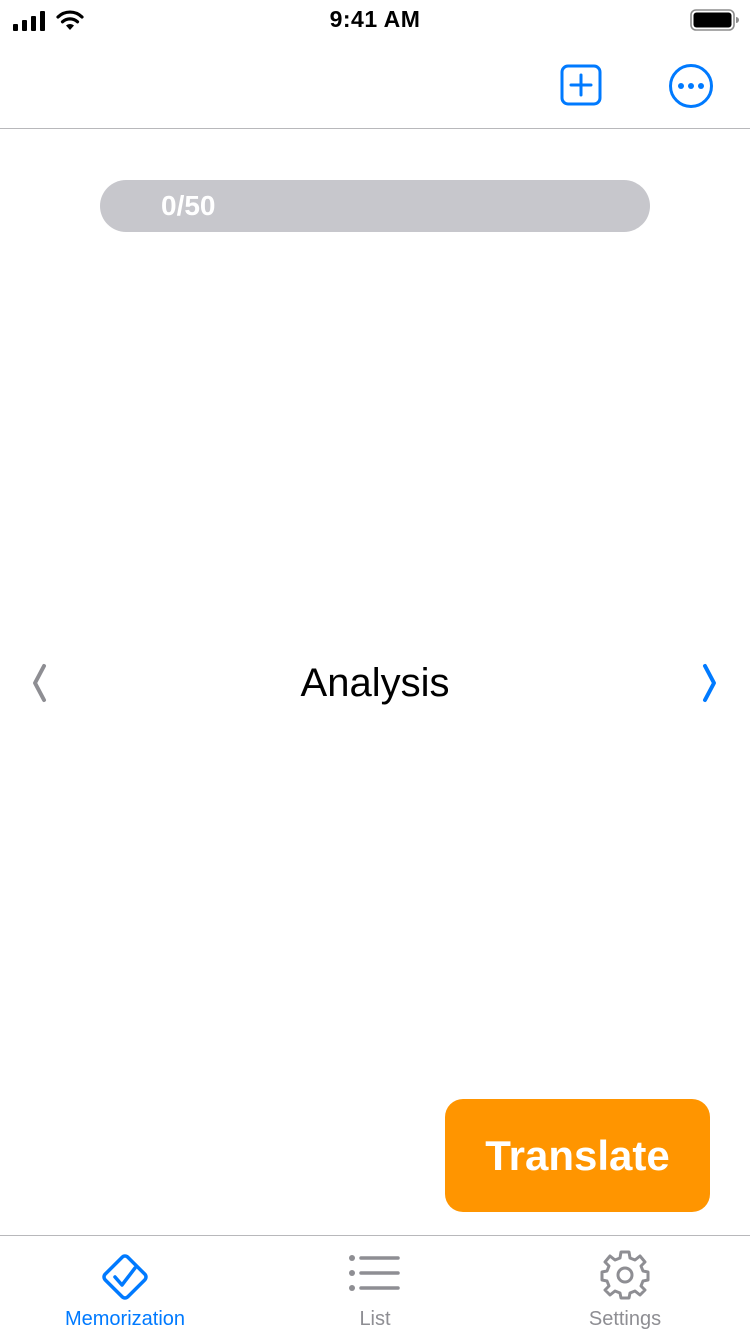  I want to click on checkmark-diamond-icon, so click(125, 1277).